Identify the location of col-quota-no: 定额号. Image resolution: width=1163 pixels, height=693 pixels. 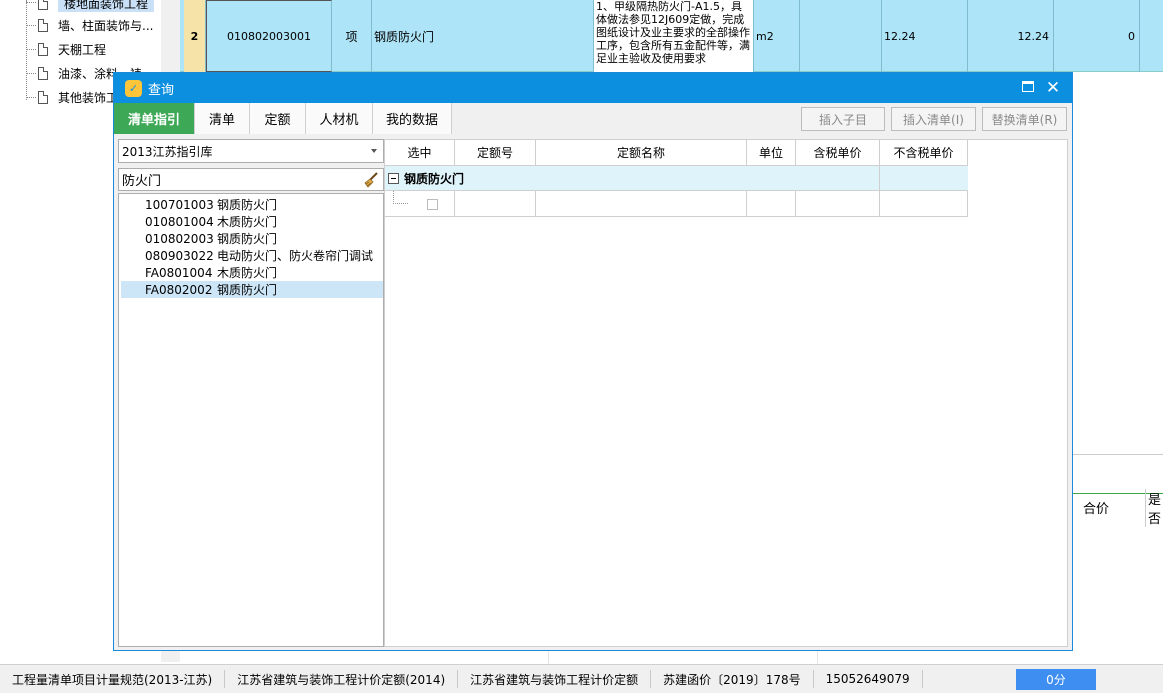
(495, 153).